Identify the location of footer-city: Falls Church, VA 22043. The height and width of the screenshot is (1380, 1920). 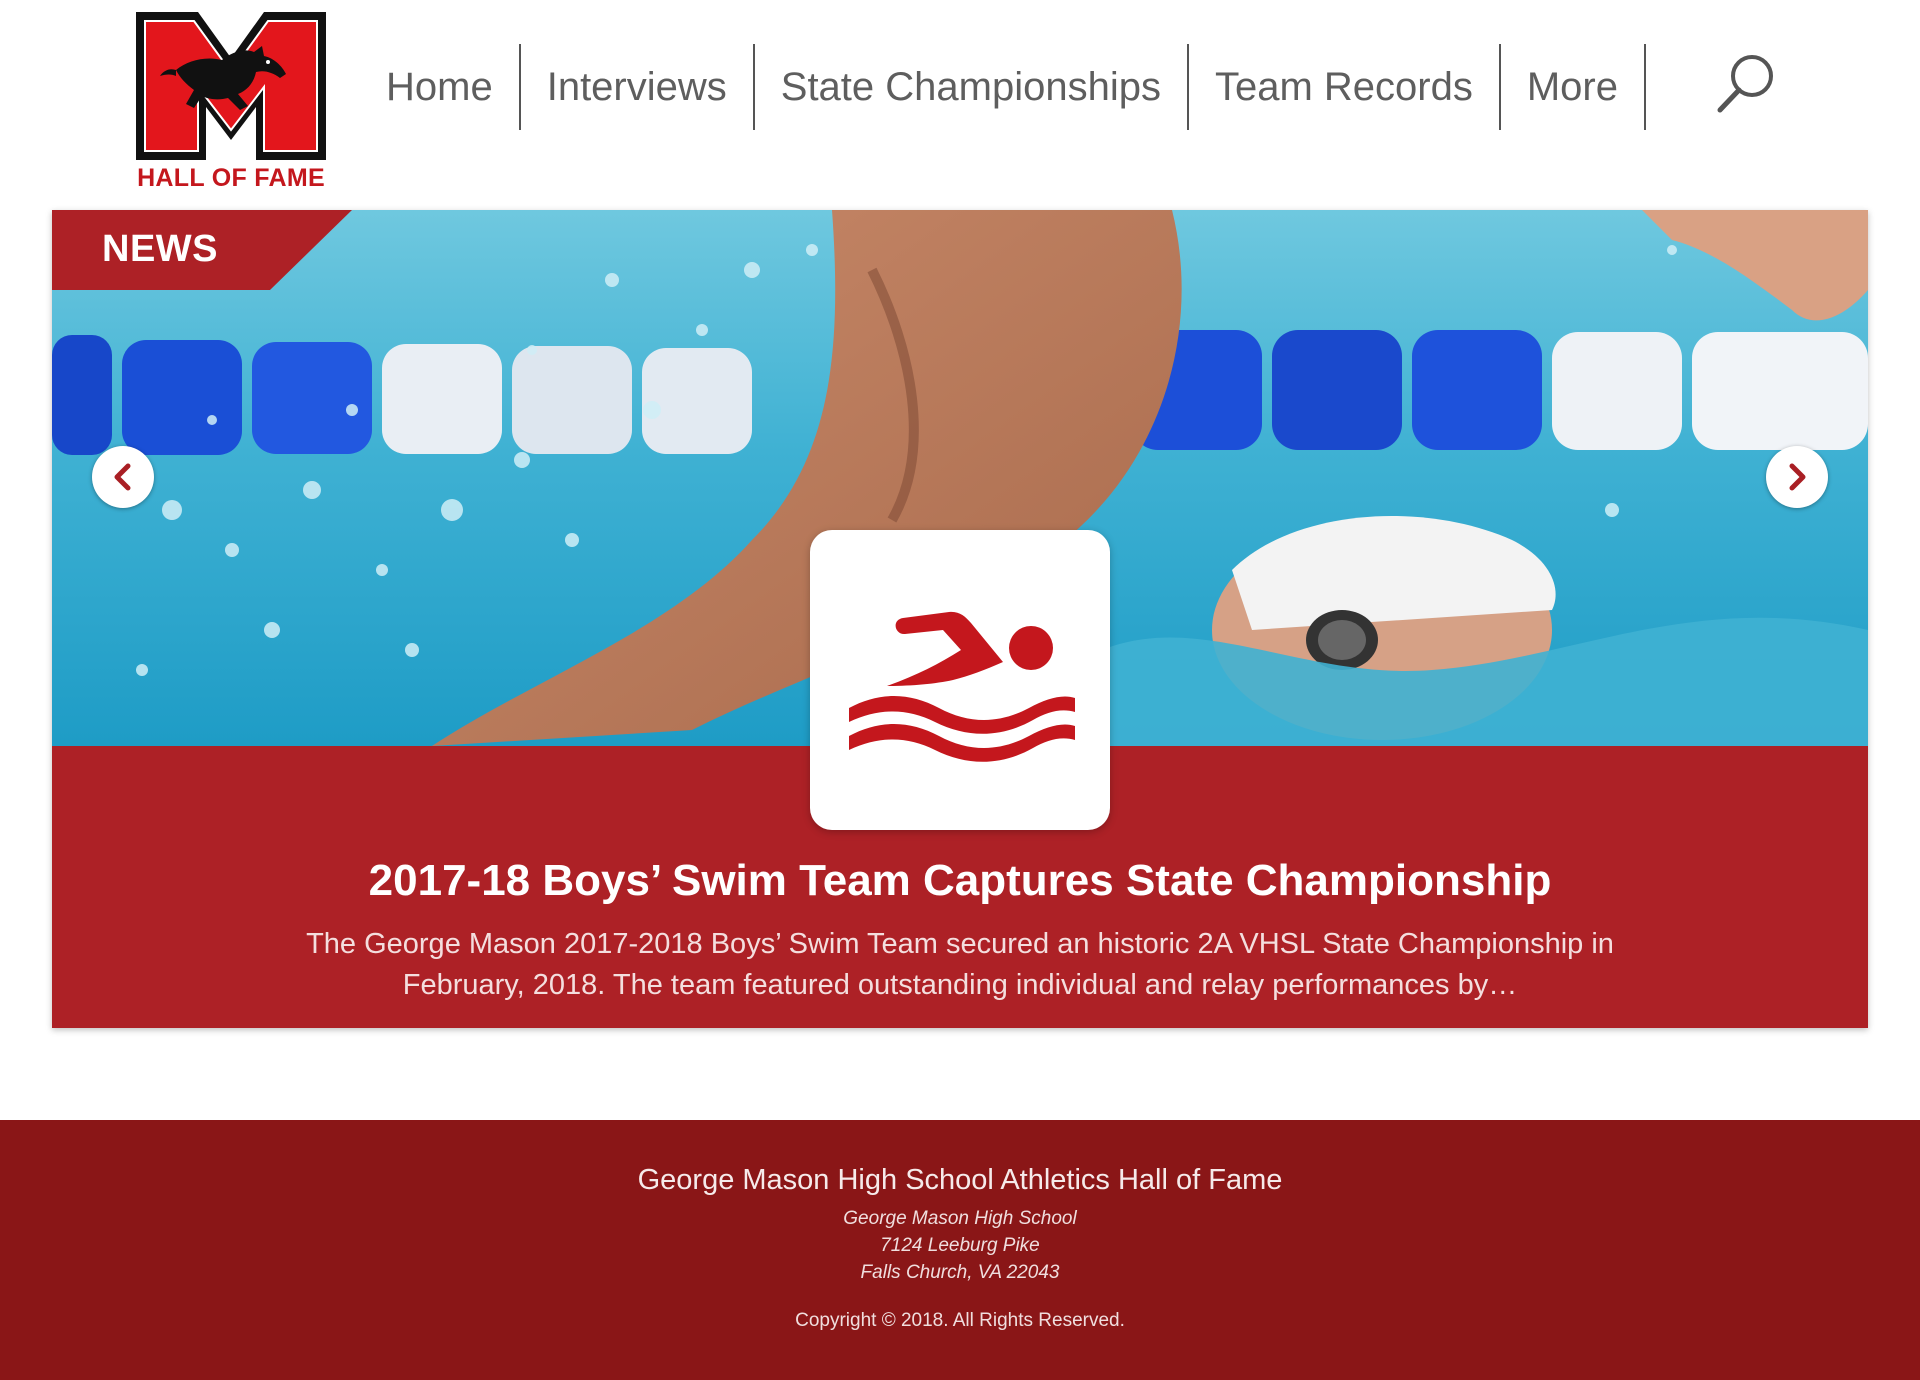
(960, 1272).